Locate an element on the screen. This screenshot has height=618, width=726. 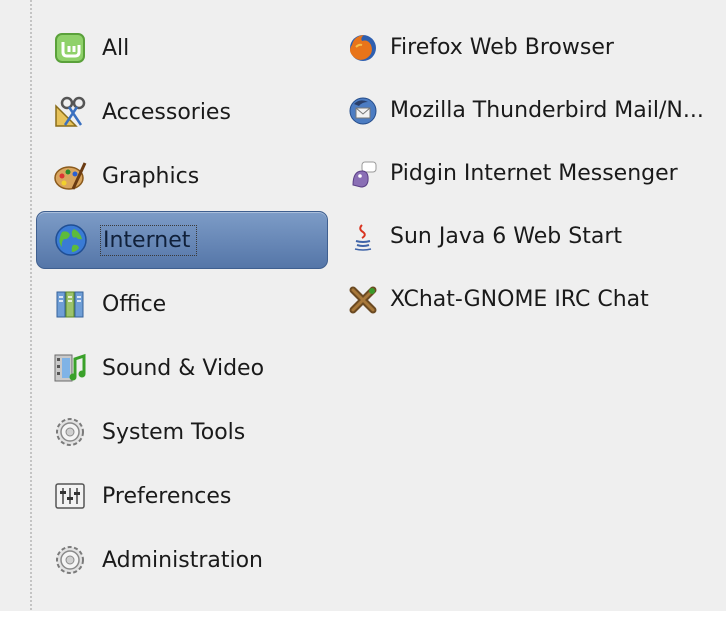
thunderbird-icon is located at coordinates (363, 111).